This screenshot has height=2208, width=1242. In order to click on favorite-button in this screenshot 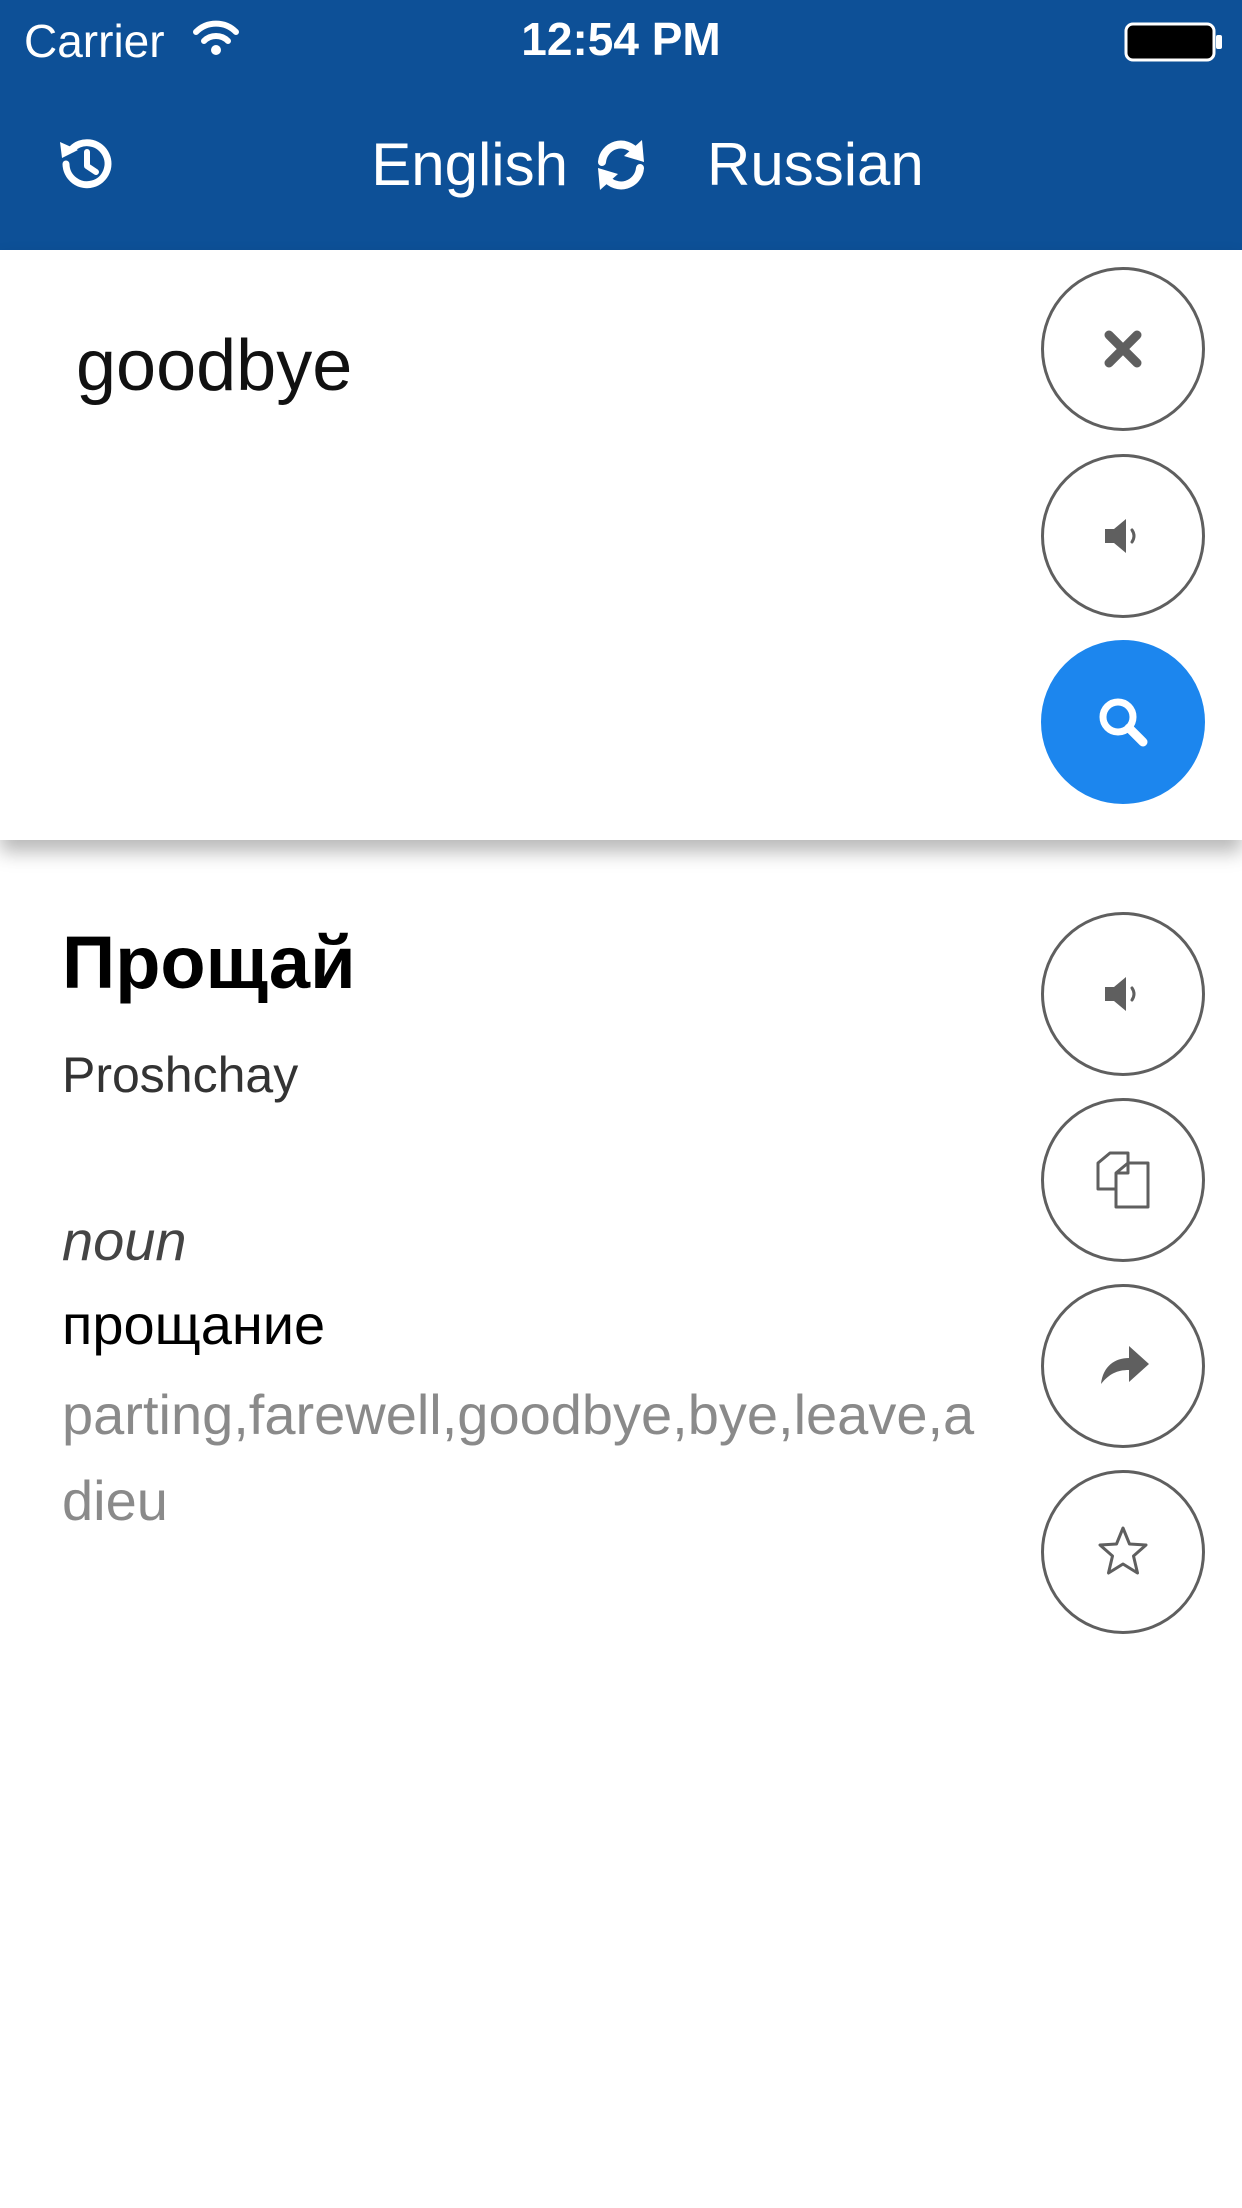, I will do `click(1123, 1552)`.